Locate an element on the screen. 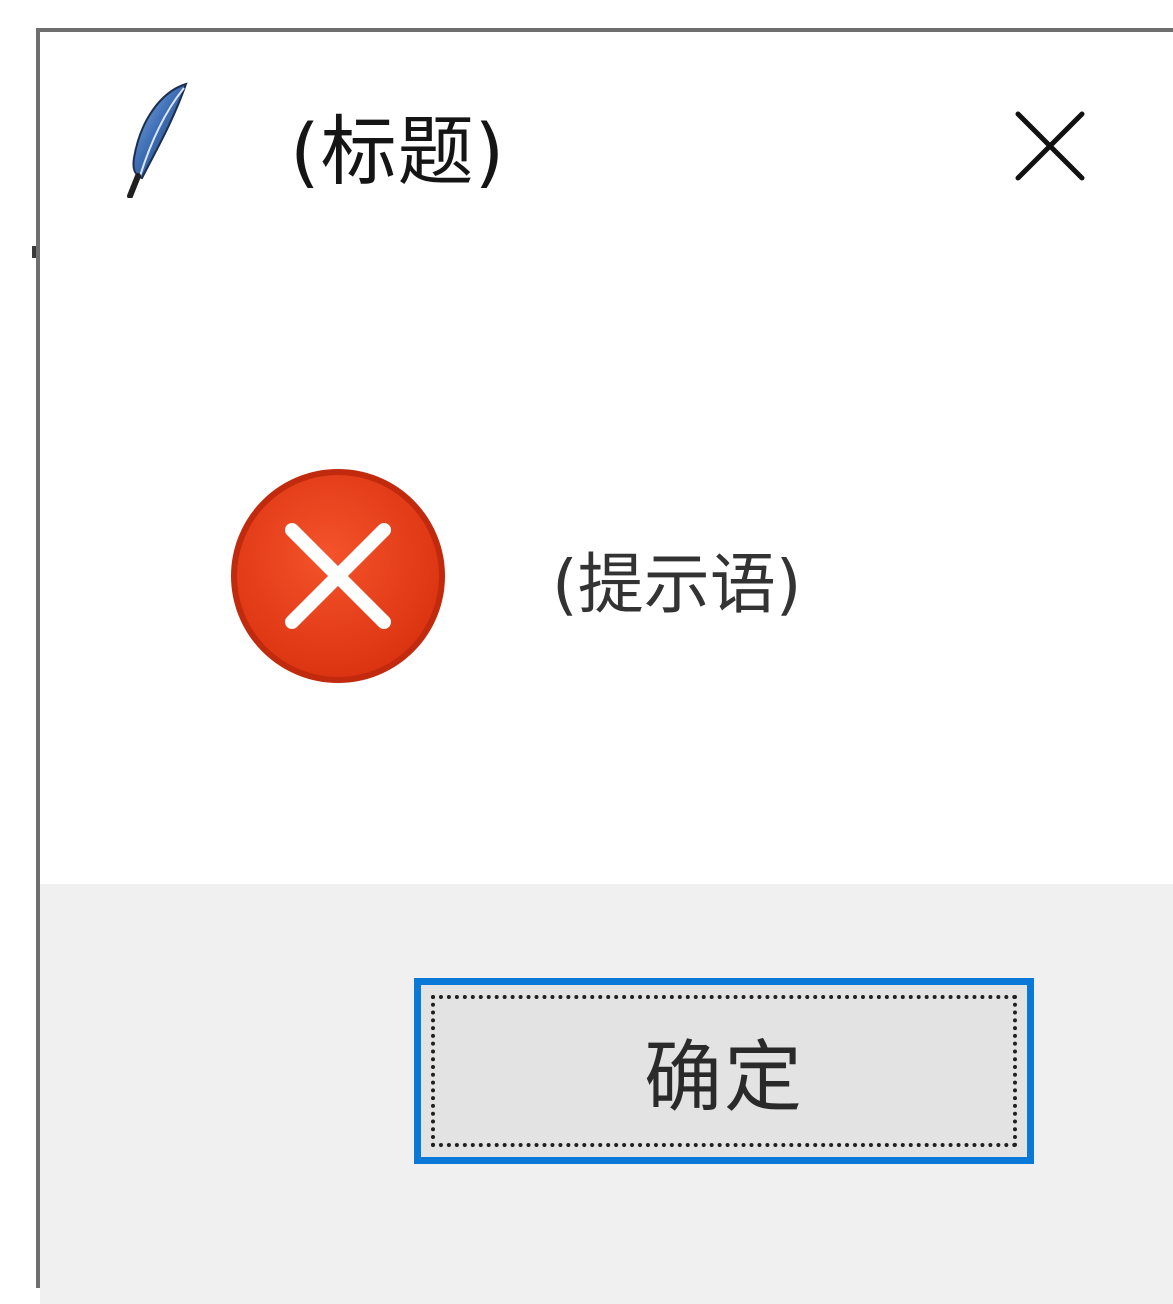 The height and width of the screenshot is (1304, 1173). ok-button: 确定 is located at coordinates (724, 1071).